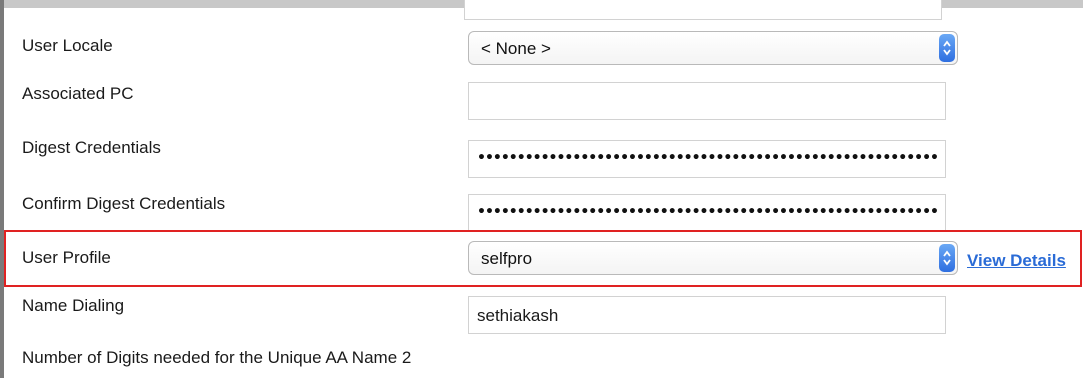 The height and width of the screenshot is (378, 1083). I want to click on confirm-digest-credentials-label: Confirm Digest Credentials, so click(124, 203).